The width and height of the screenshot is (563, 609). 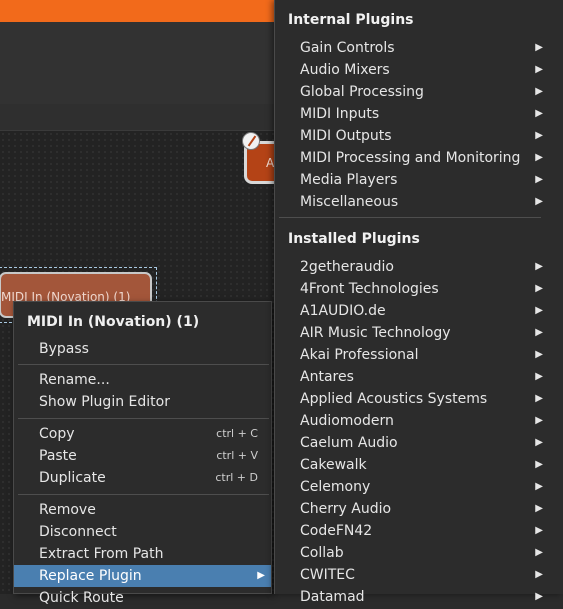 I want to click on installed-plugin-vendor-item-label: 2getheraudio, so click(x=347, y=267).